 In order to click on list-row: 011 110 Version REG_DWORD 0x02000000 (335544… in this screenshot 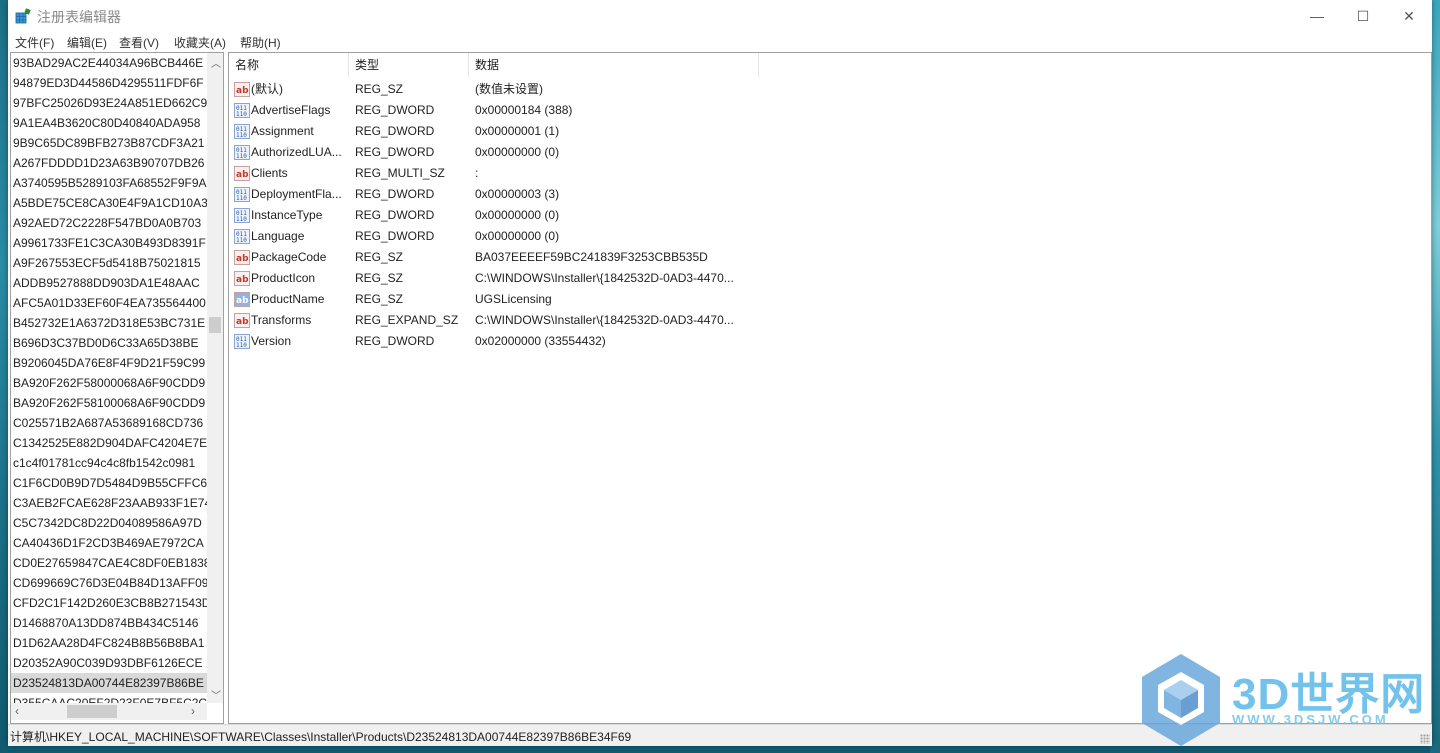, I will do `click(499, 341)`.